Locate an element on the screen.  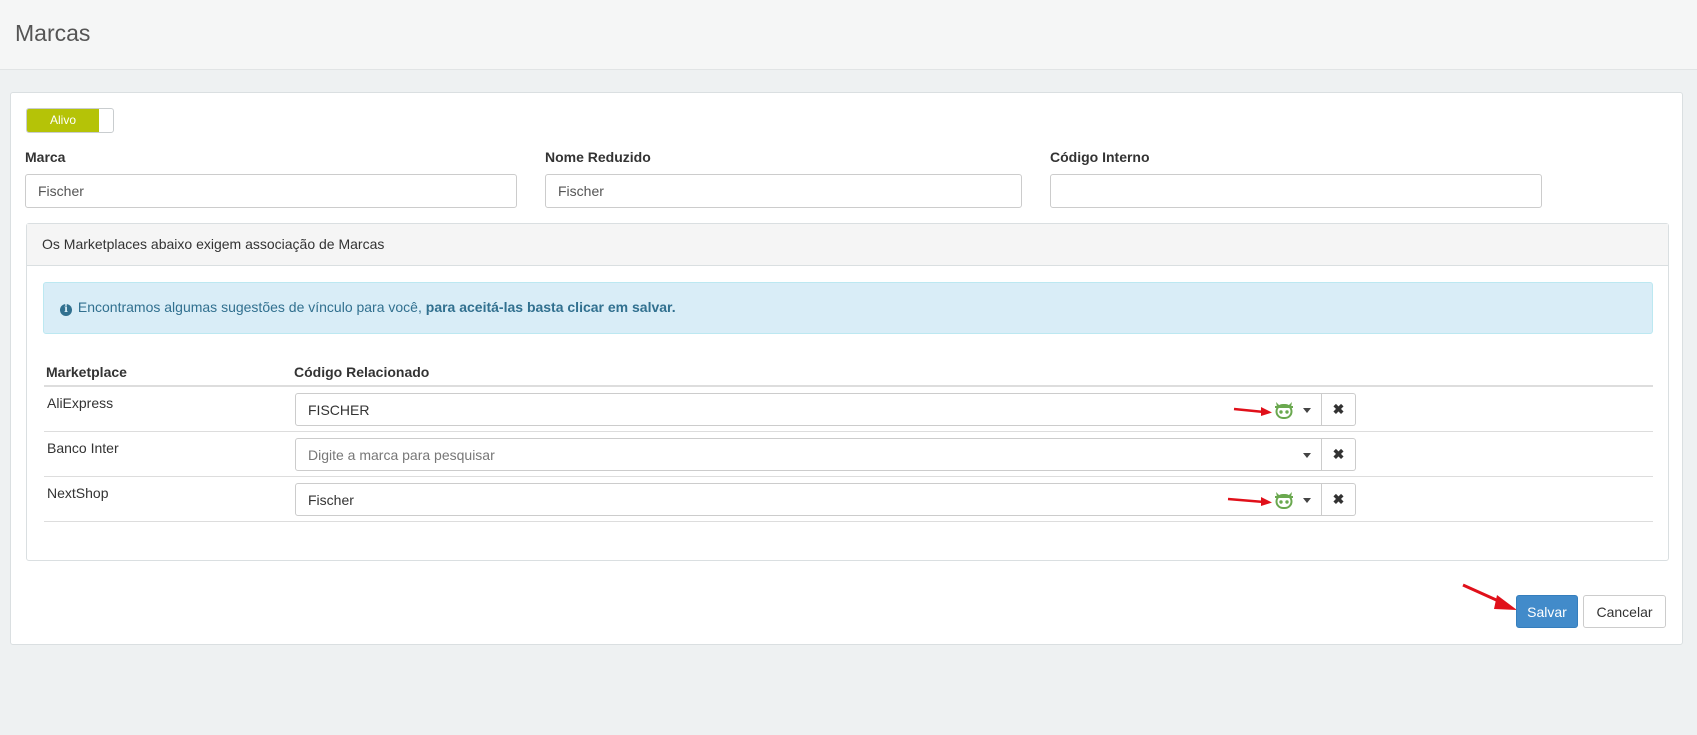
marca-label: Marca is located at coordinates (45, 157).